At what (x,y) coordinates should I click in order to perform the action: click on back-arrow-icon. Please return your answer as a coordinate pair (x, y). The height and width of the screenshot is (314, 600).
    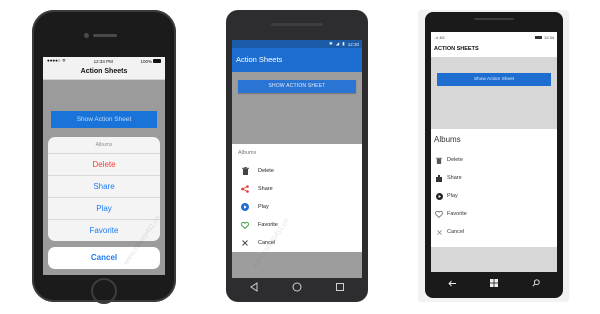
    Looking at the image, I should click on (452, 283).